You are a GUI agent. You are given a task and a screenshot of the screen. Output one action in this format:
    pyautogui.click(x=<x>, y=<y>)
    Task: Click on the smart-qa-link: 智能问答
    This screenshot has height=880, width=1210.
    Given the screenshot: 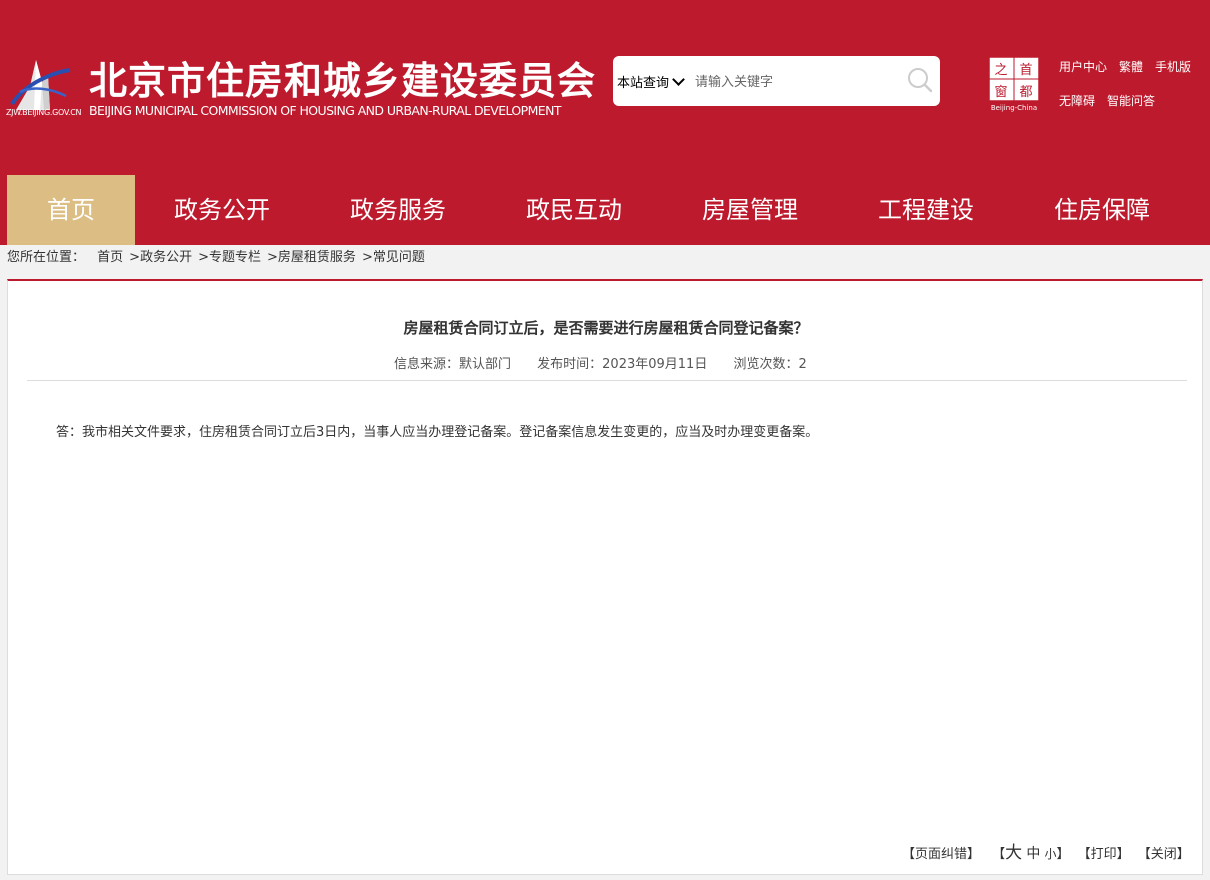 What is the action you would take?
    pyautogui.click(x=1131, y=100)
    